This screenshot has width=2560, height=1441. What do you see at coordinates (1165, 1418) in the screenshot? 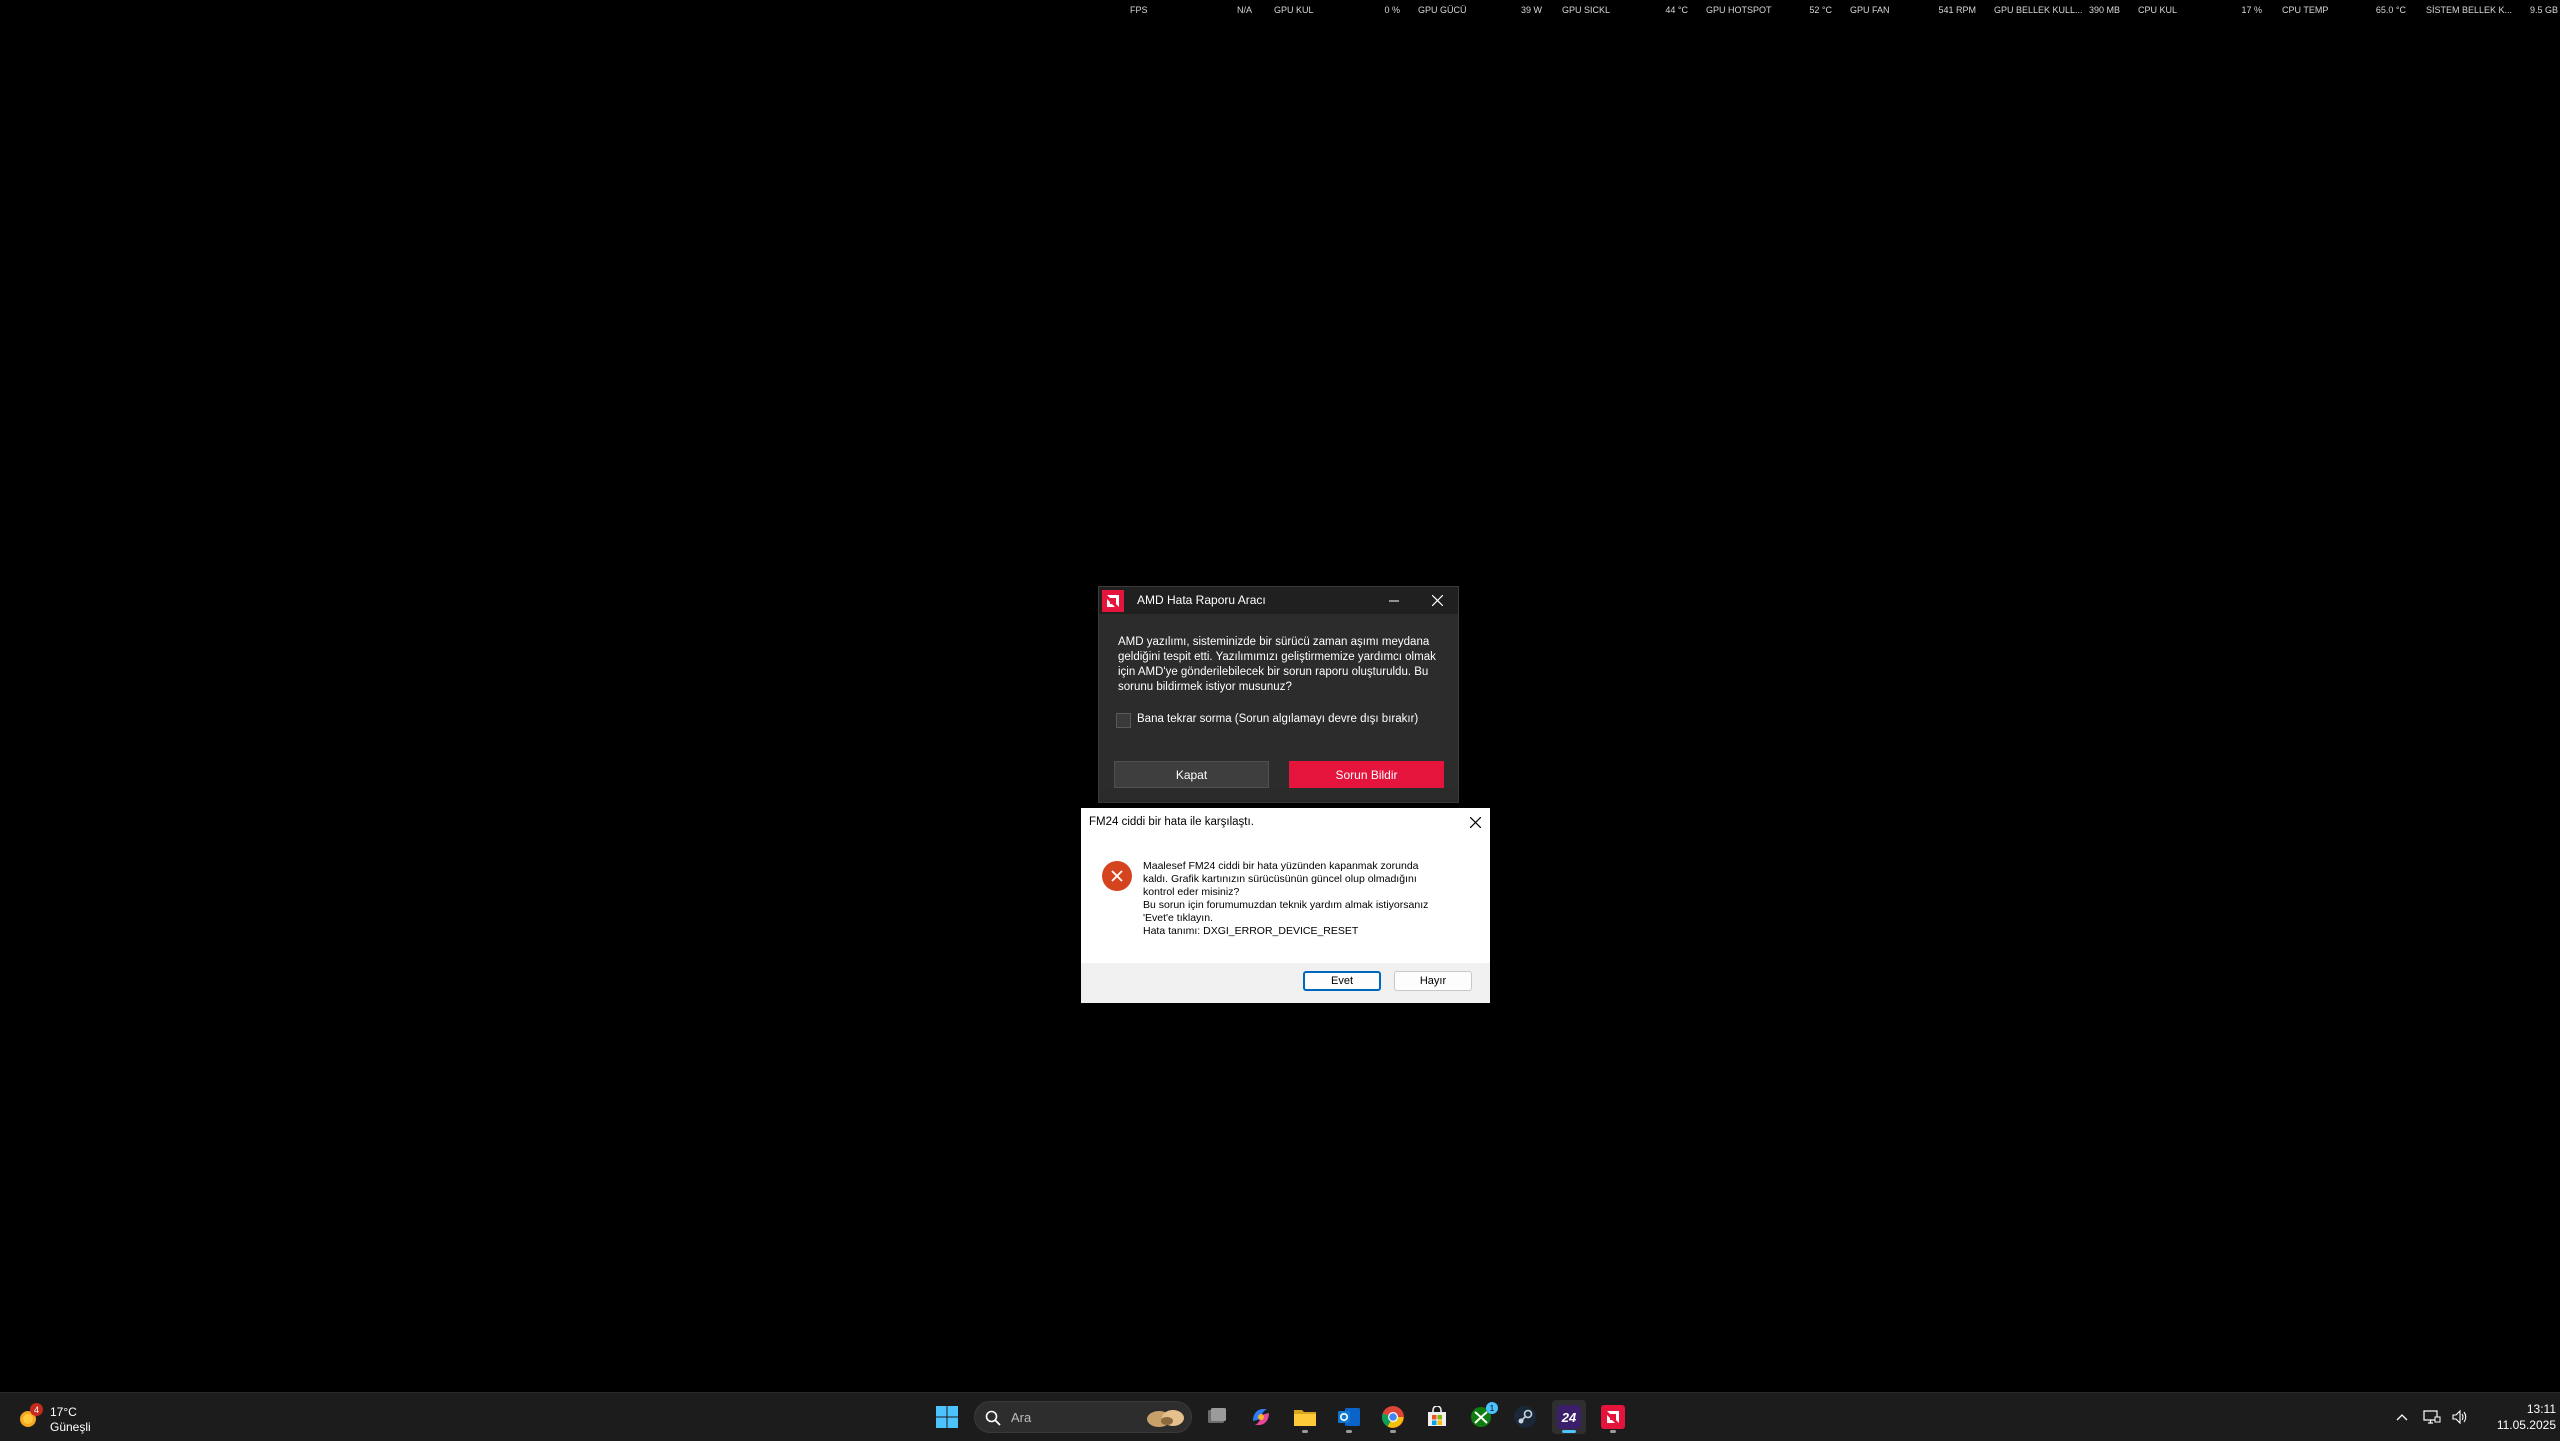
I see `search-highlight-icon` at bounding box center [1165, 1418].